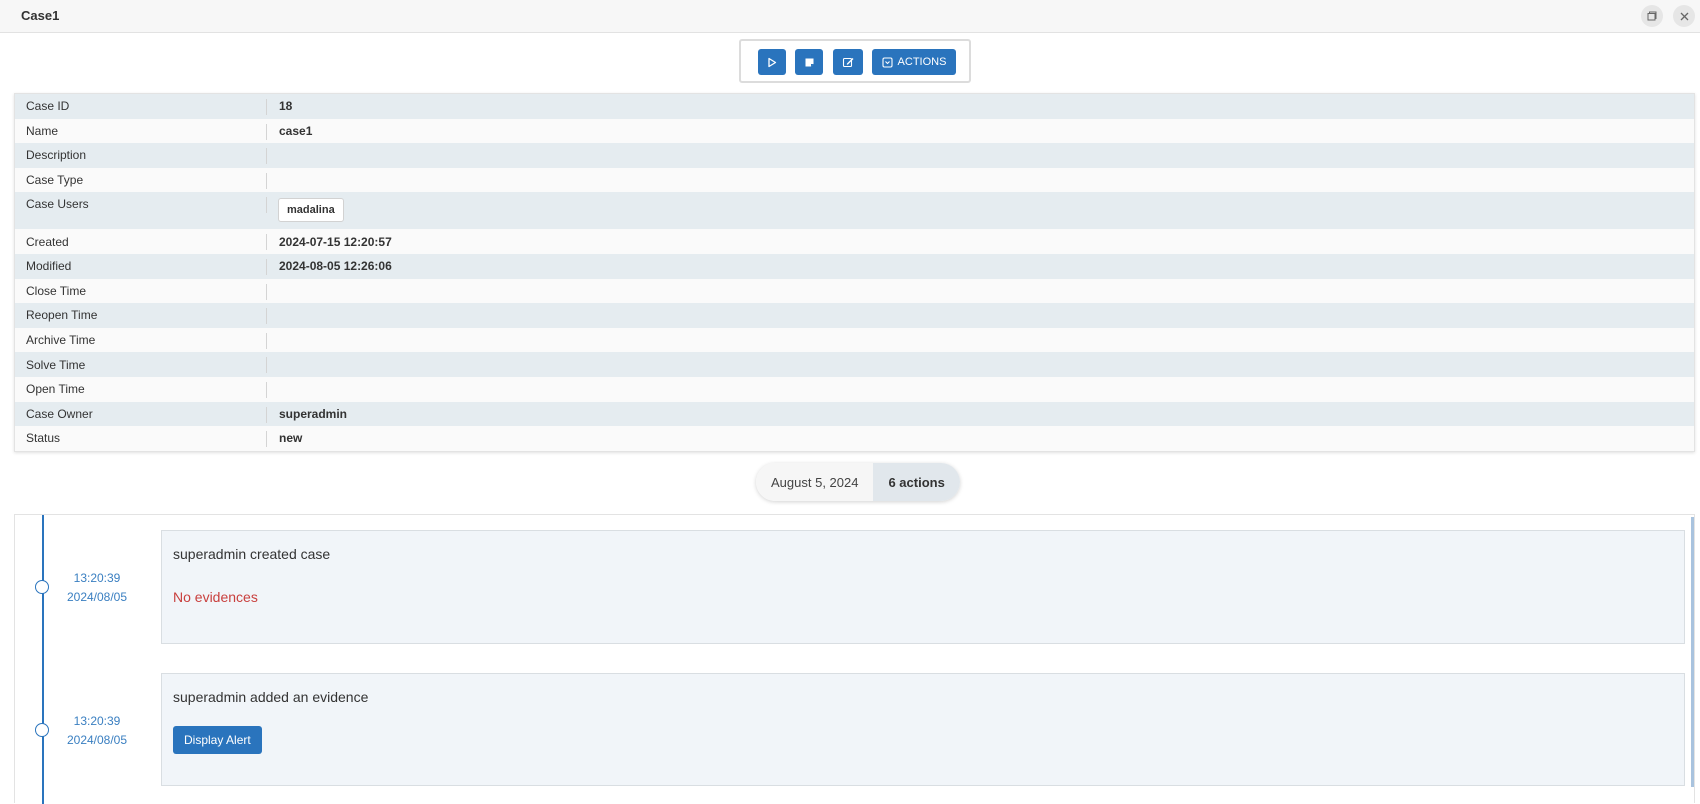 Image resolution: width=1700 pixels, height=804 pixels. I want to click on note-icon, so click(809, 62).